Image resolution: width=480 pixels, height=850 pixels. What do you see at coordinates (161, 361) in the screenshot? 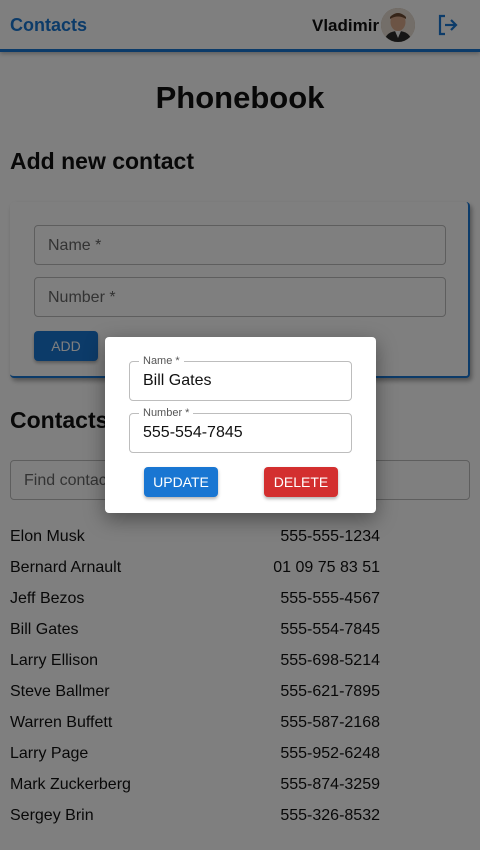
I see `modal-name-label: Name *` at bounding box center [161, 361].